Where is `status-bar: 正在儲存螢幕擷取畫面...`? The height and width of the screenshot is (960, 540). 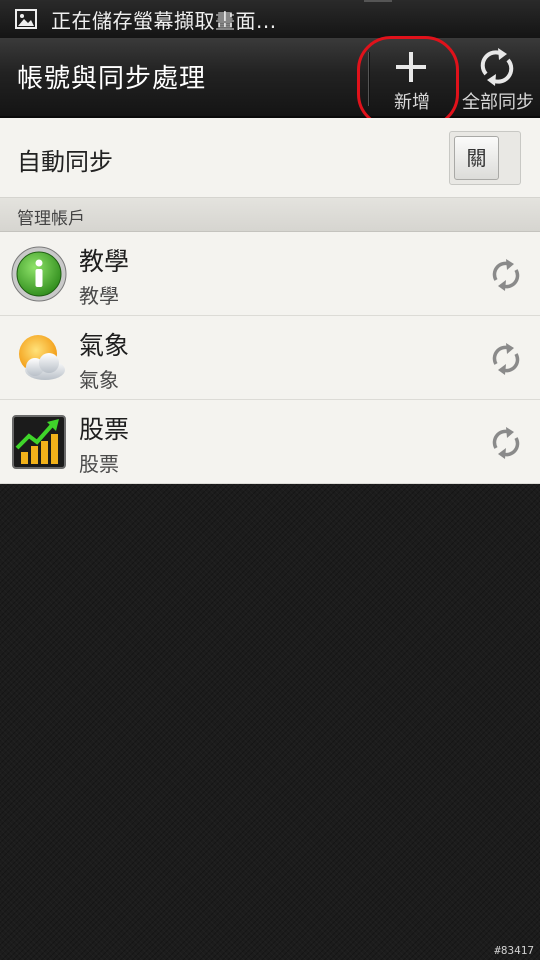 status-bar: 正在儲存螢幕擷取畫面... is located at coordinates (270, 19).